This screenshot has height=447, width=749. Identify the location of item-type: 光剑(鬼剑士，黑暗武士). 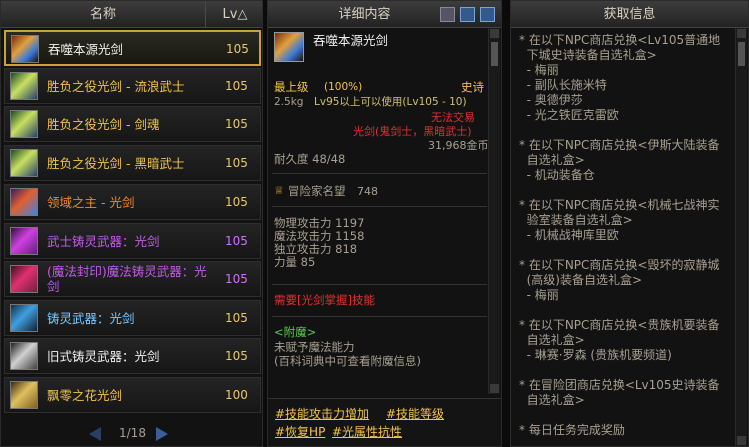
(412, 131).